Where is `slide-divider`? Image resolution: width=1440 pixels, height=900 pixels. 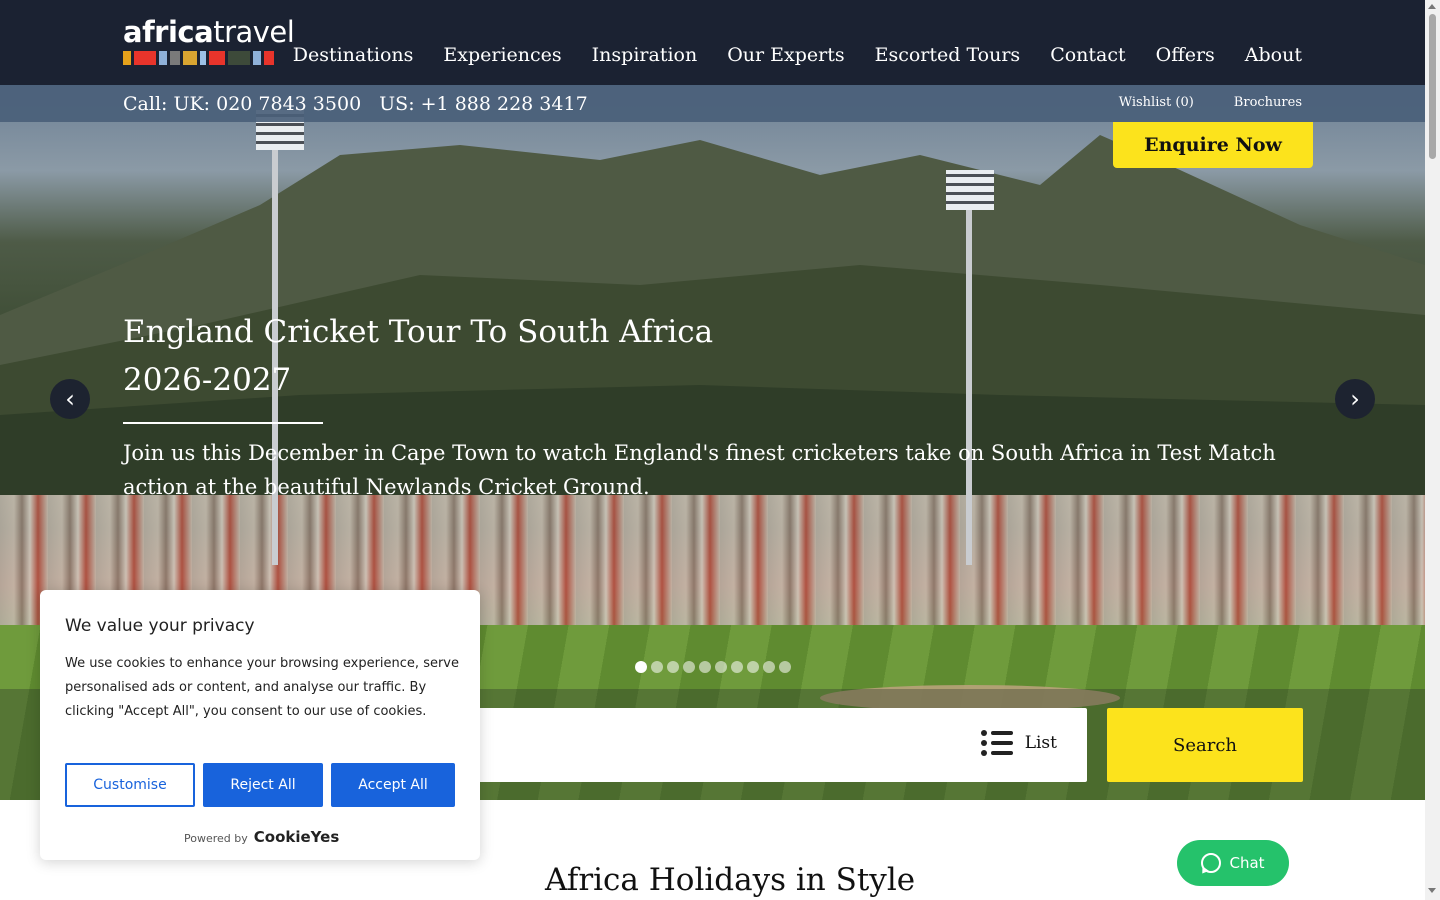 slide-divider is located at coordinates (223, 423).